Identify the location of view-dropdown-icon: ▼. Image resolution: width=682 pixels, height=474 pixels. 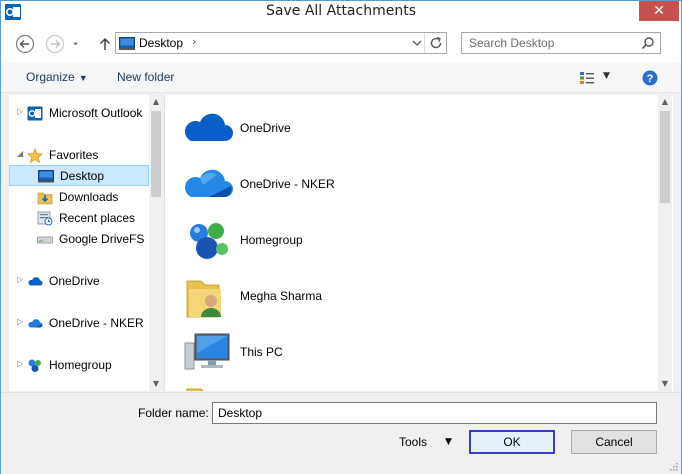
(606, 76).